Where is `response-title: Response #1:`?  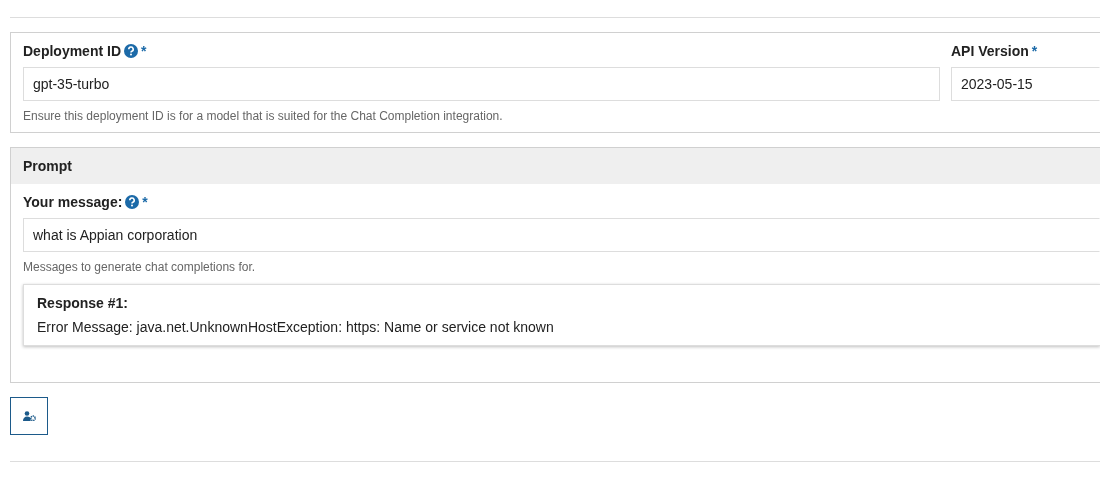 response-title: Response #1: is located at coordinates (83, 303).